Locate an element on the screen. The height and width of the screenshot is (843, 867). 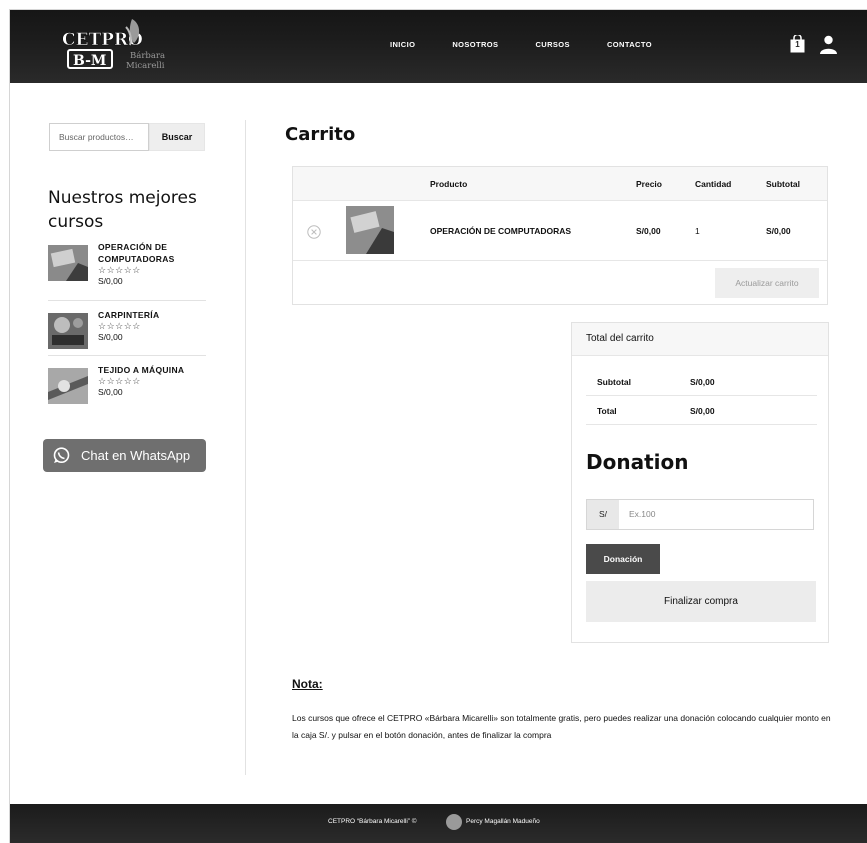
user-icon is located at coordinates (828, 44).